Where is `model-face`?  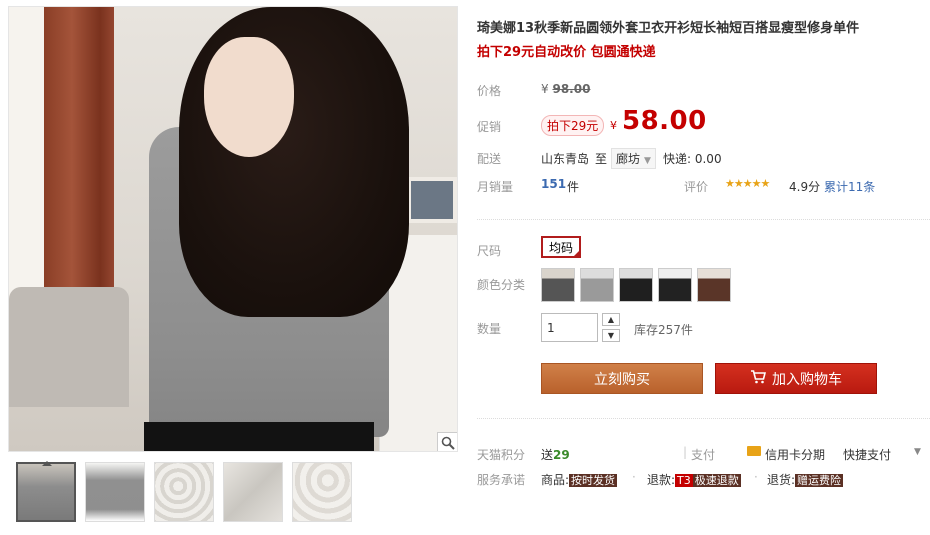 model-face is located at coordinates (249, 97).